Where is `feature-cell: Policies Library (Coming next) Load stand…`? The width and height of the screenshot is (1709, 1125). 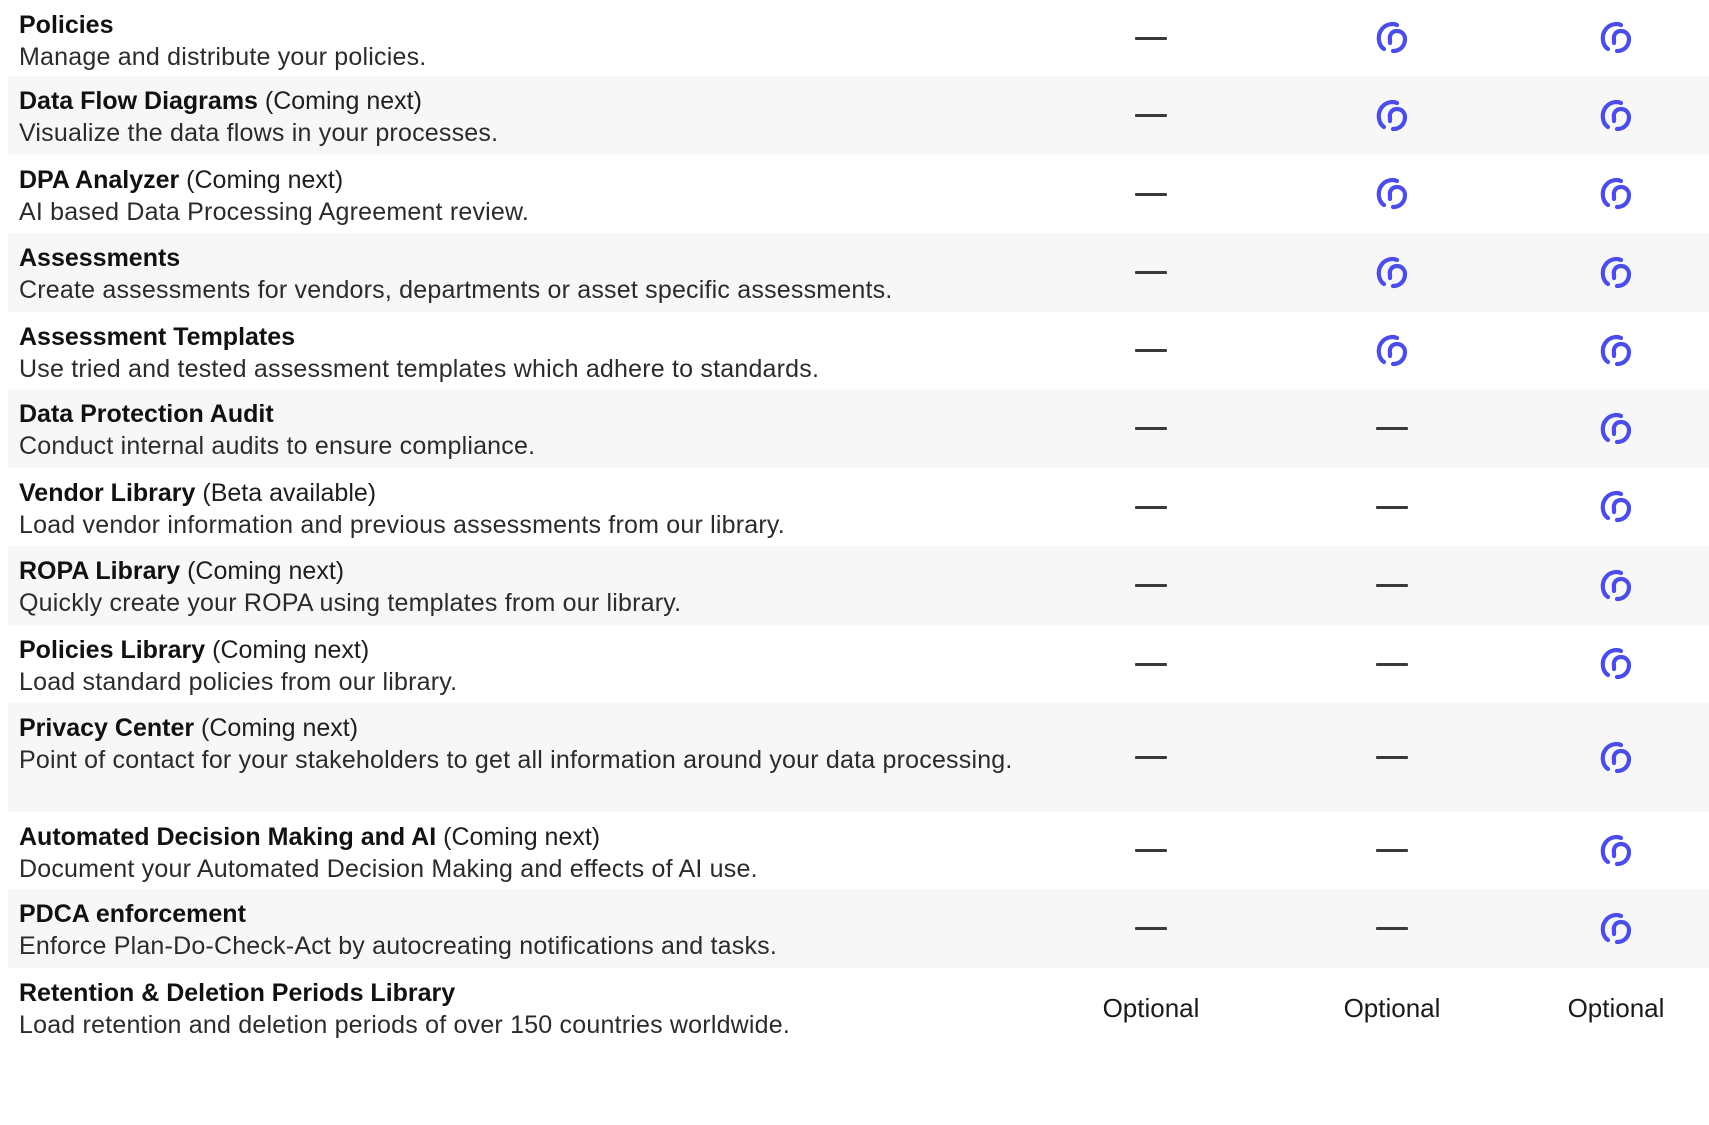 feature-cell: Policies Library (Coming next) Load stand… is located at coordinates (519, 666).